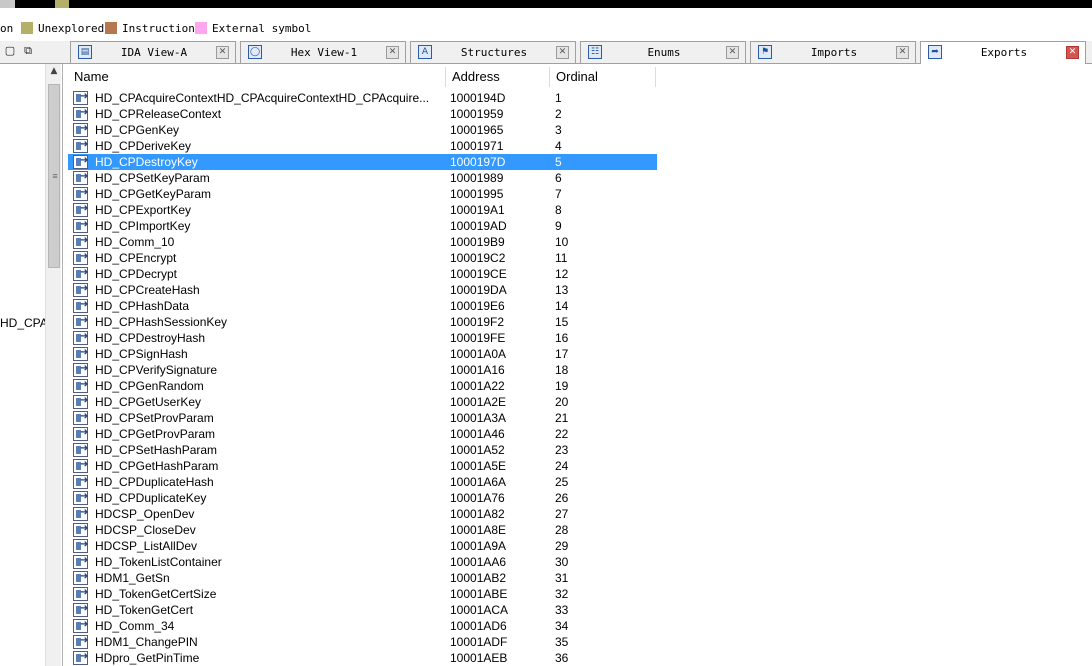 This screenshot has width=1092, height=666. I want to click on tab-enums: ☷ Enums ✕, so click(663, 52).